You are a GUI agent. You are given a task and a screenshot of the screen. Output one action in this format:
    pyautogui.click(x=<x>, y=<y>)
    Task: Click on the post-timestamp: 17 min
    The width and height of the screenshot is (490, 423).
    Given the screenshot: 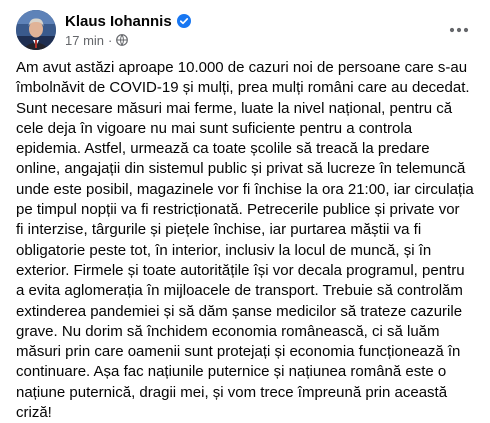 What is the action you would take?
    pyautogui.click(x=84, y=40)
    